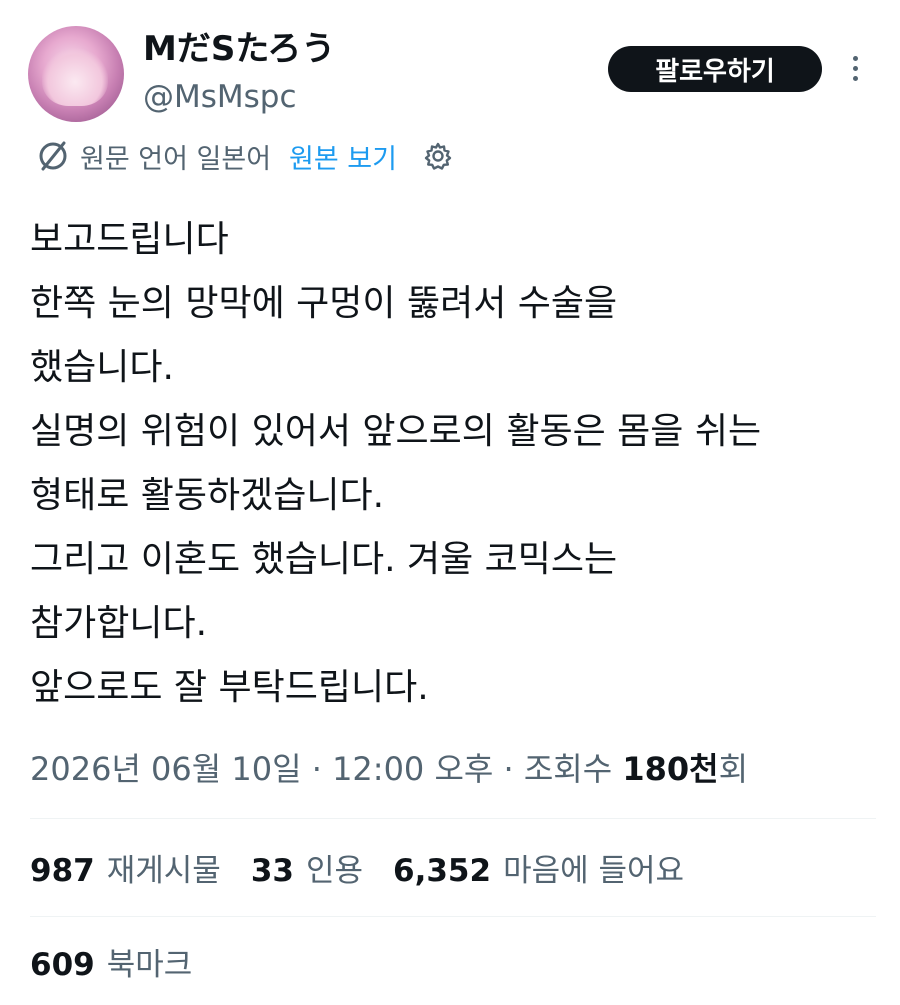 Image resolution: width=900 pixels, height=1005 pixels. Describe the element at coordinates (438, 156) in the screenshot. I see `gear-icon` at that location.